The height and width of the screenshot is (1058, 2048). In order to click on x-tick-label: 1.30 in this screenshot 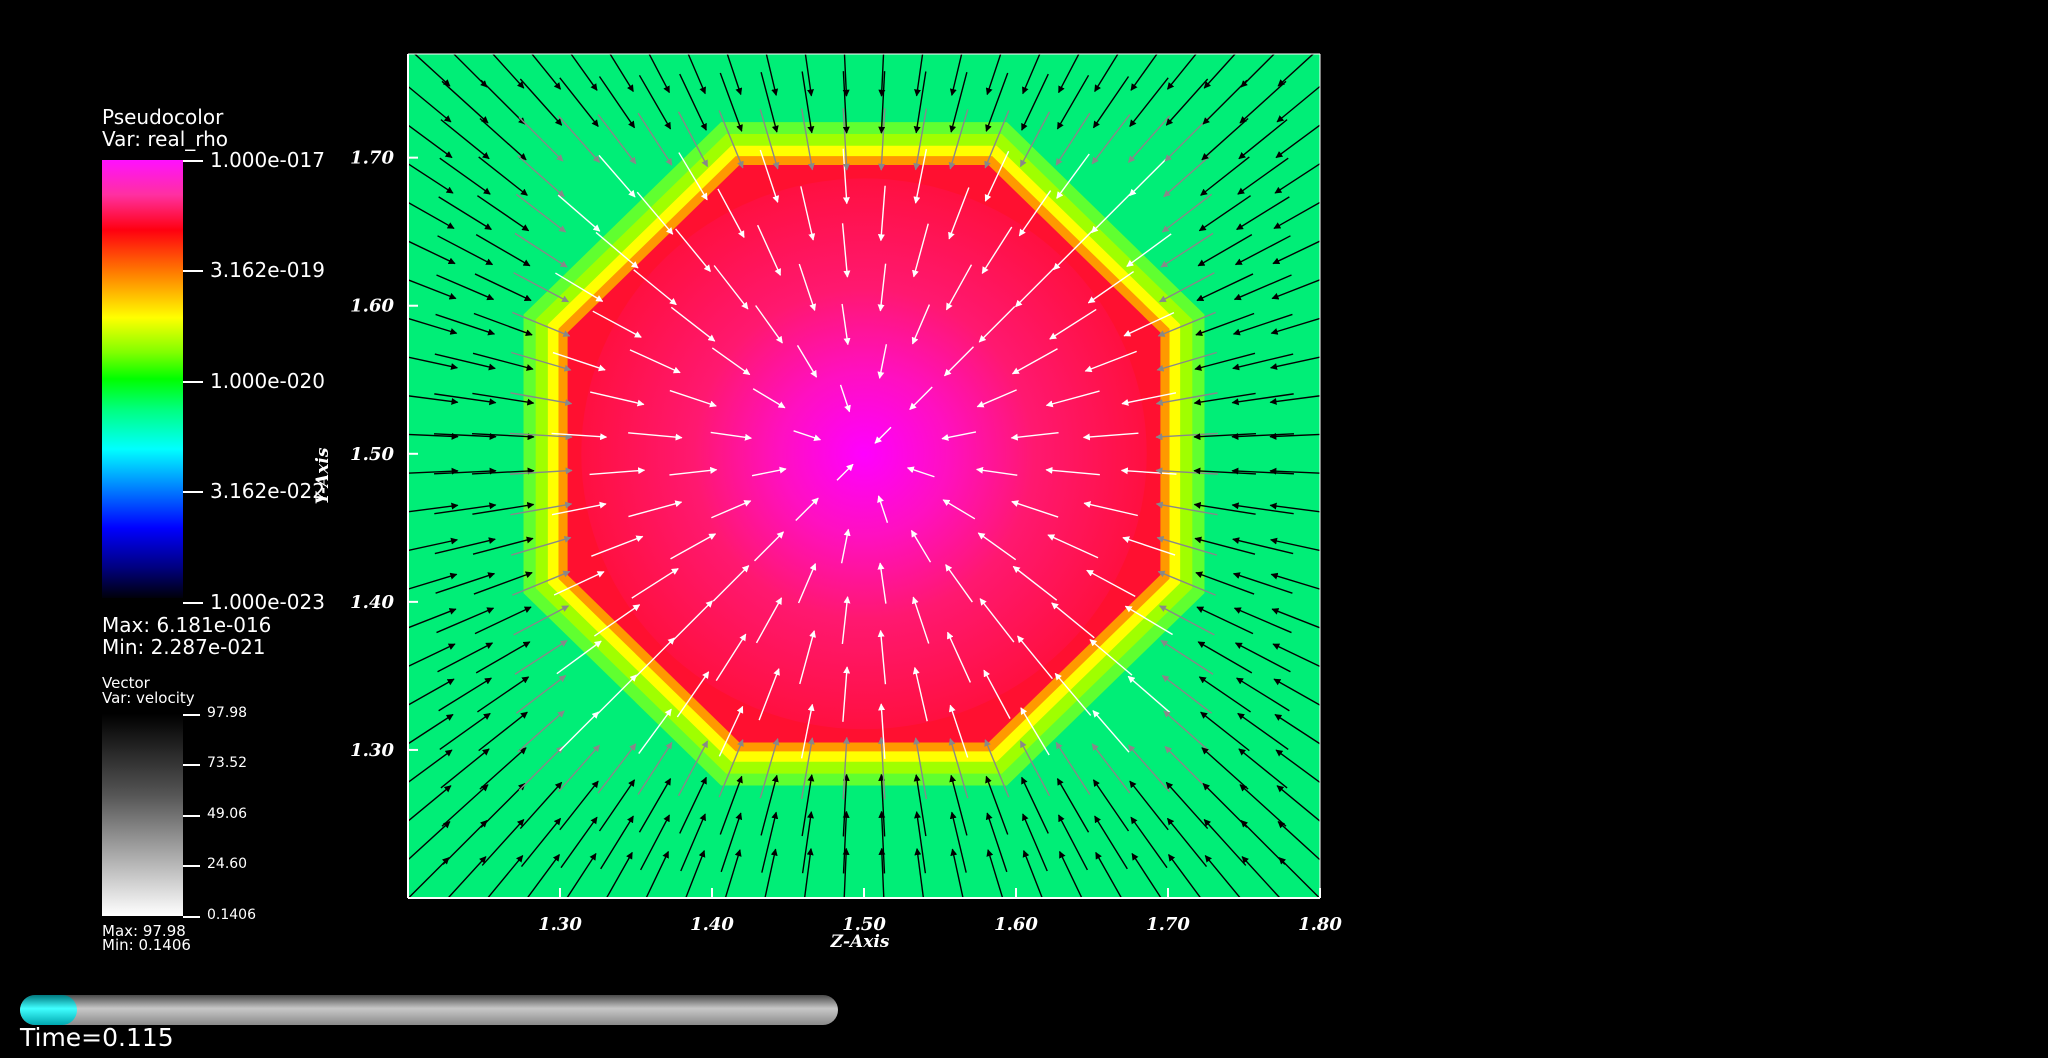, I will do `click(560, 924)`.